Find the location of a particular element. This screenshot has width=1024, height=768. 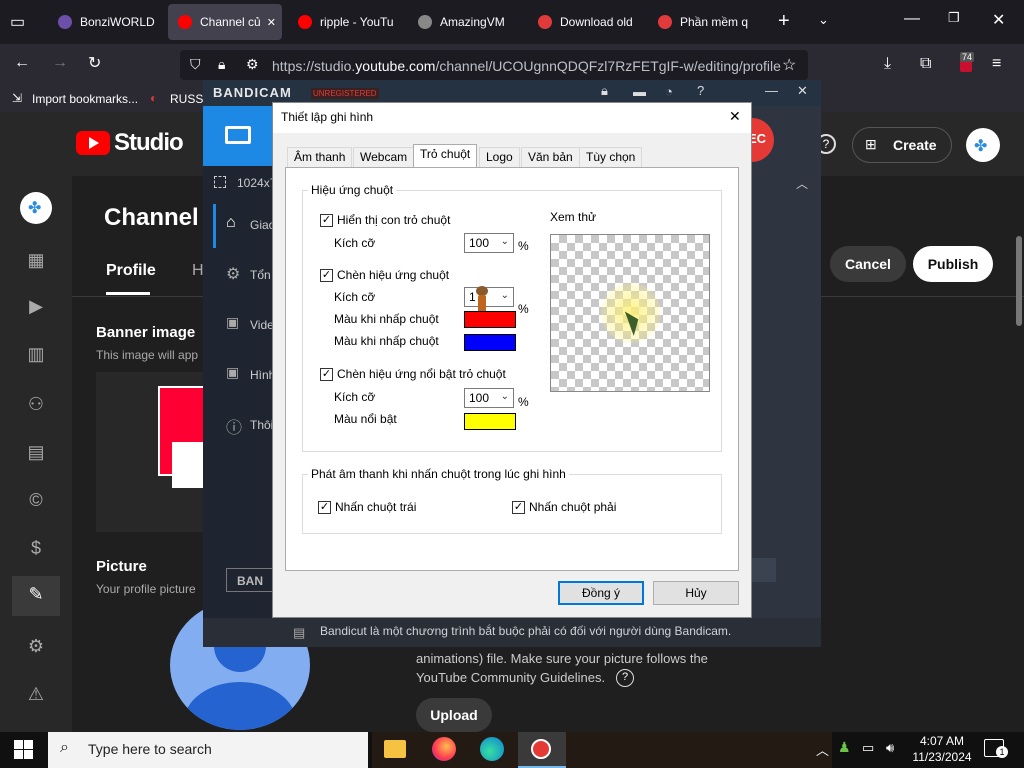

publish-button: Publish is located at coordinates (953, 264).